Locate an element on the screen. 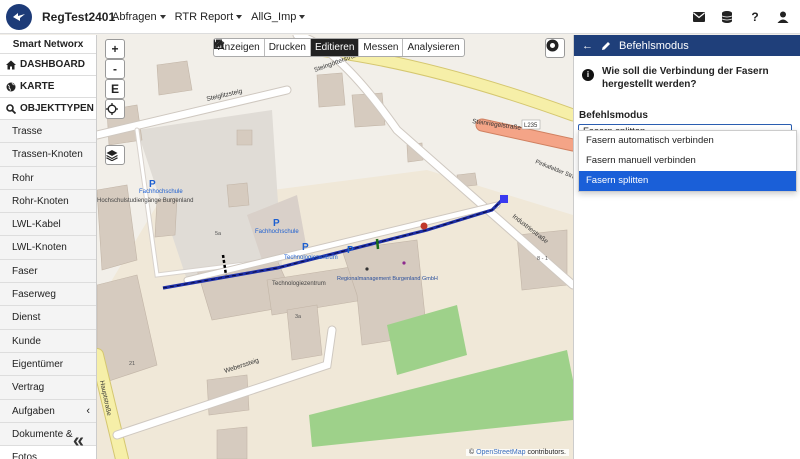 This screenshot has width=800, height=459. crosshair-icon is located at coordinates (112, 109).